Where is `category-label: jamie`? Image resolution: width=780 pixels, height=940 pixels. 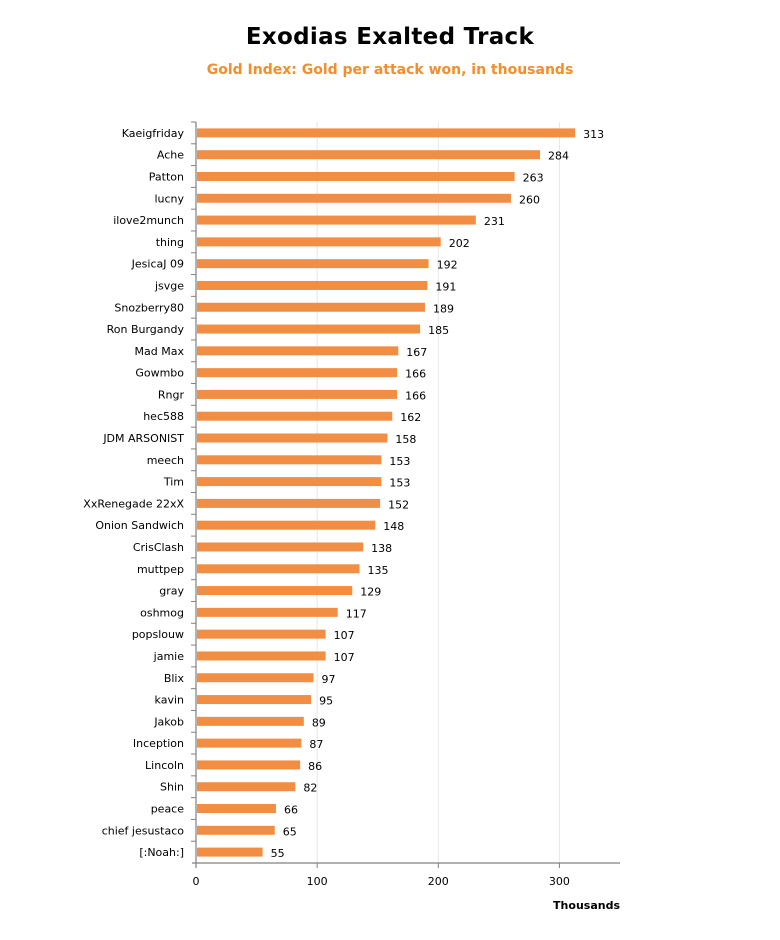
category-label: jamie is located at coordinates (169, 656).